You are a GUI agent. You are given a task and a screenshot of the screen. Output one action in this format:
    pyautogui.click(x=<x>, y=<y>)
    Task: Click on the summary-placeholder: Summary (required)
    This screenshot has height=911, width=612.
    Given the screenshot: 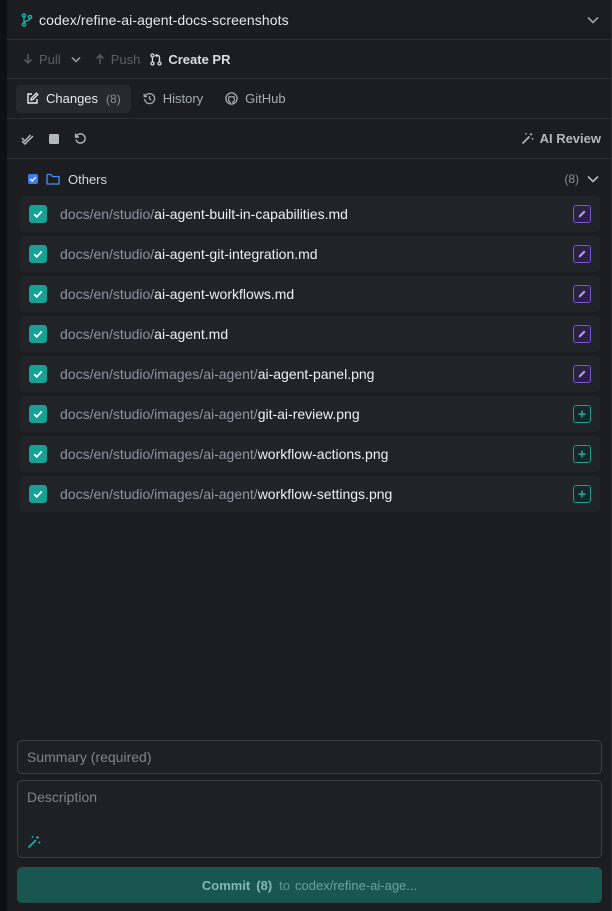 What is the action you would take?
    pyautogui.click(x=89, y=757)
    